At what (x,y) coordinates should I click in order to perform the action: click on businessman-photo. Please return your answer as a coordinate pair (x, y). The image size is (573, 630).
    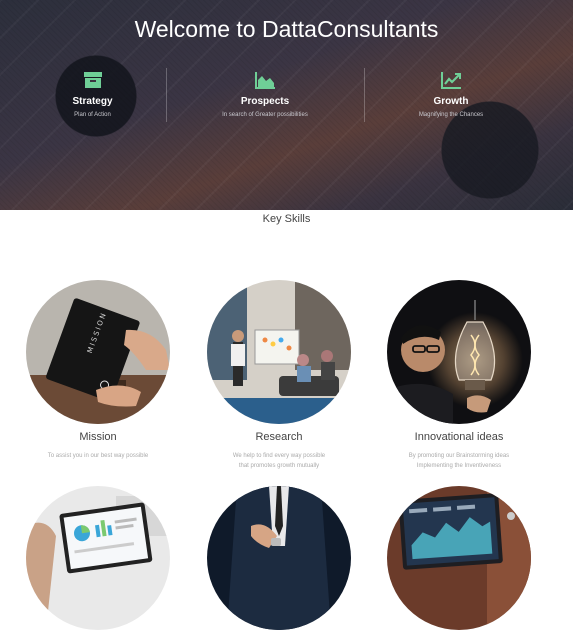
    Looking at the image, I should click on (279, 558).